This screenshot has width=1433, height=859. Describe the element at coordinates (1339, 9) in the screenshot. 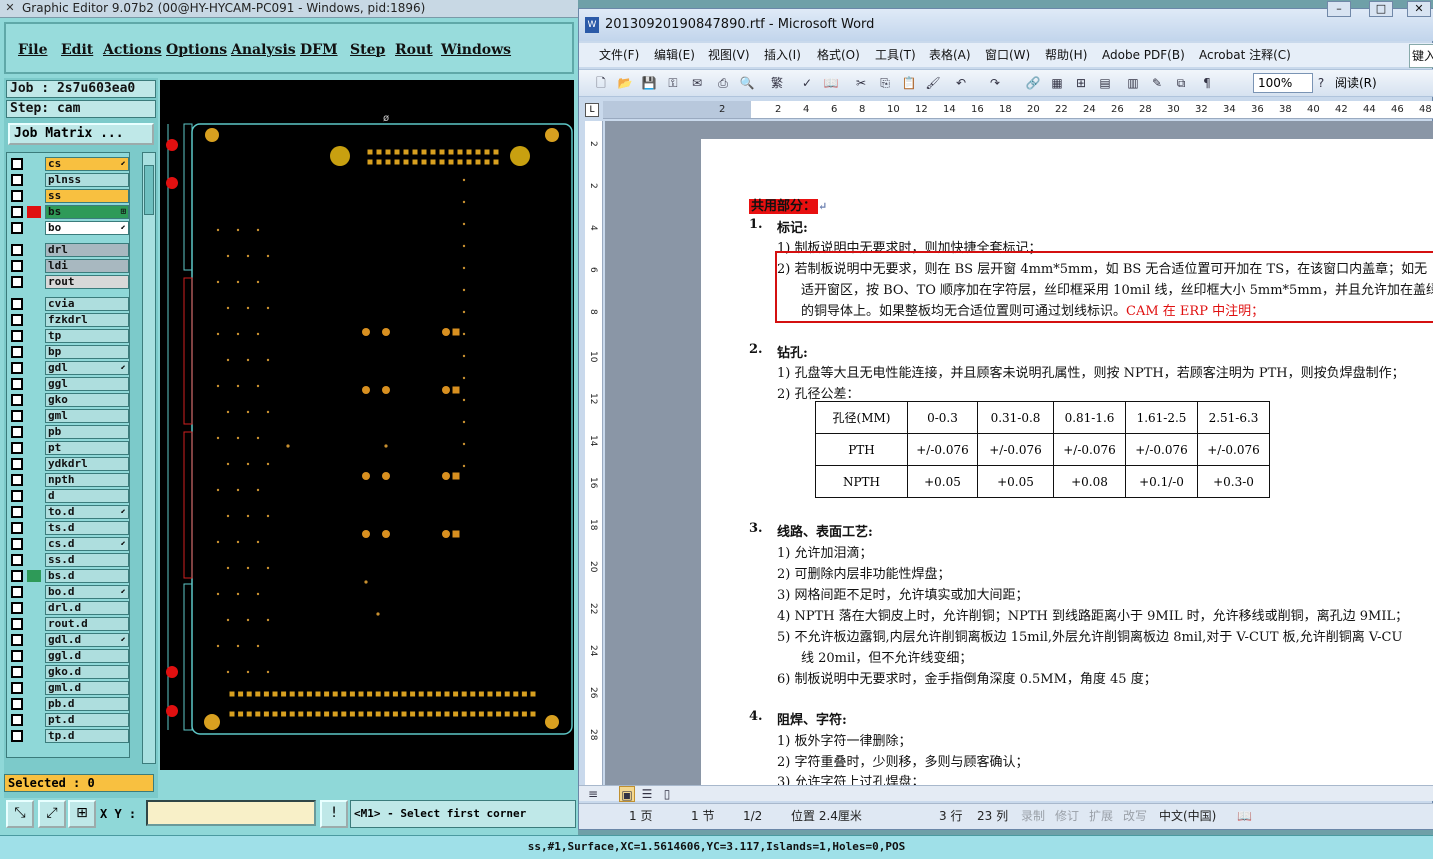

I see `minimize-icon: –` at that location.